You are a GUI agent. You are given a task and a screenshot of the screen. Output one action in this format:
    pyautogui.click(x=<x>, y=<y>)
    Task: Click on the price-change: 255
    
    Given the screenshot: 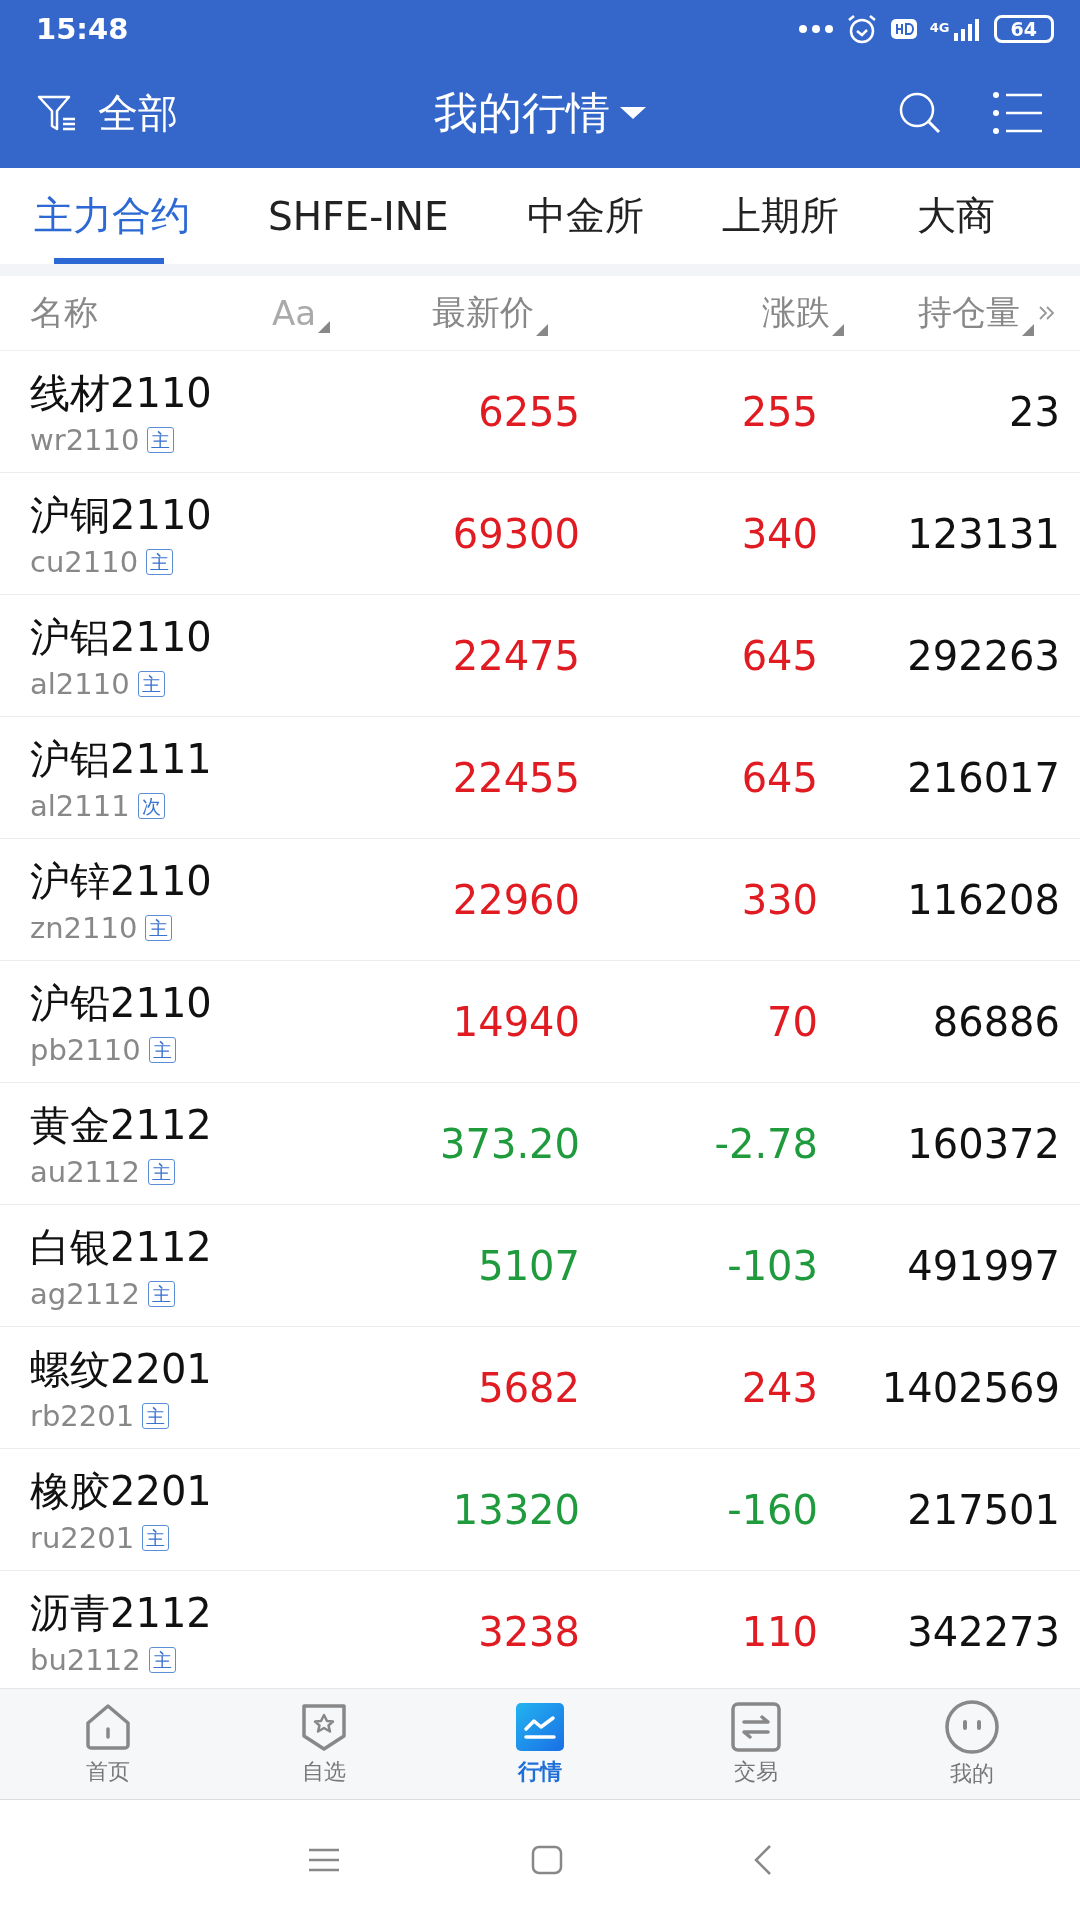 What is the action you would take?
    pyautogui.click(x=779, y=411)
    